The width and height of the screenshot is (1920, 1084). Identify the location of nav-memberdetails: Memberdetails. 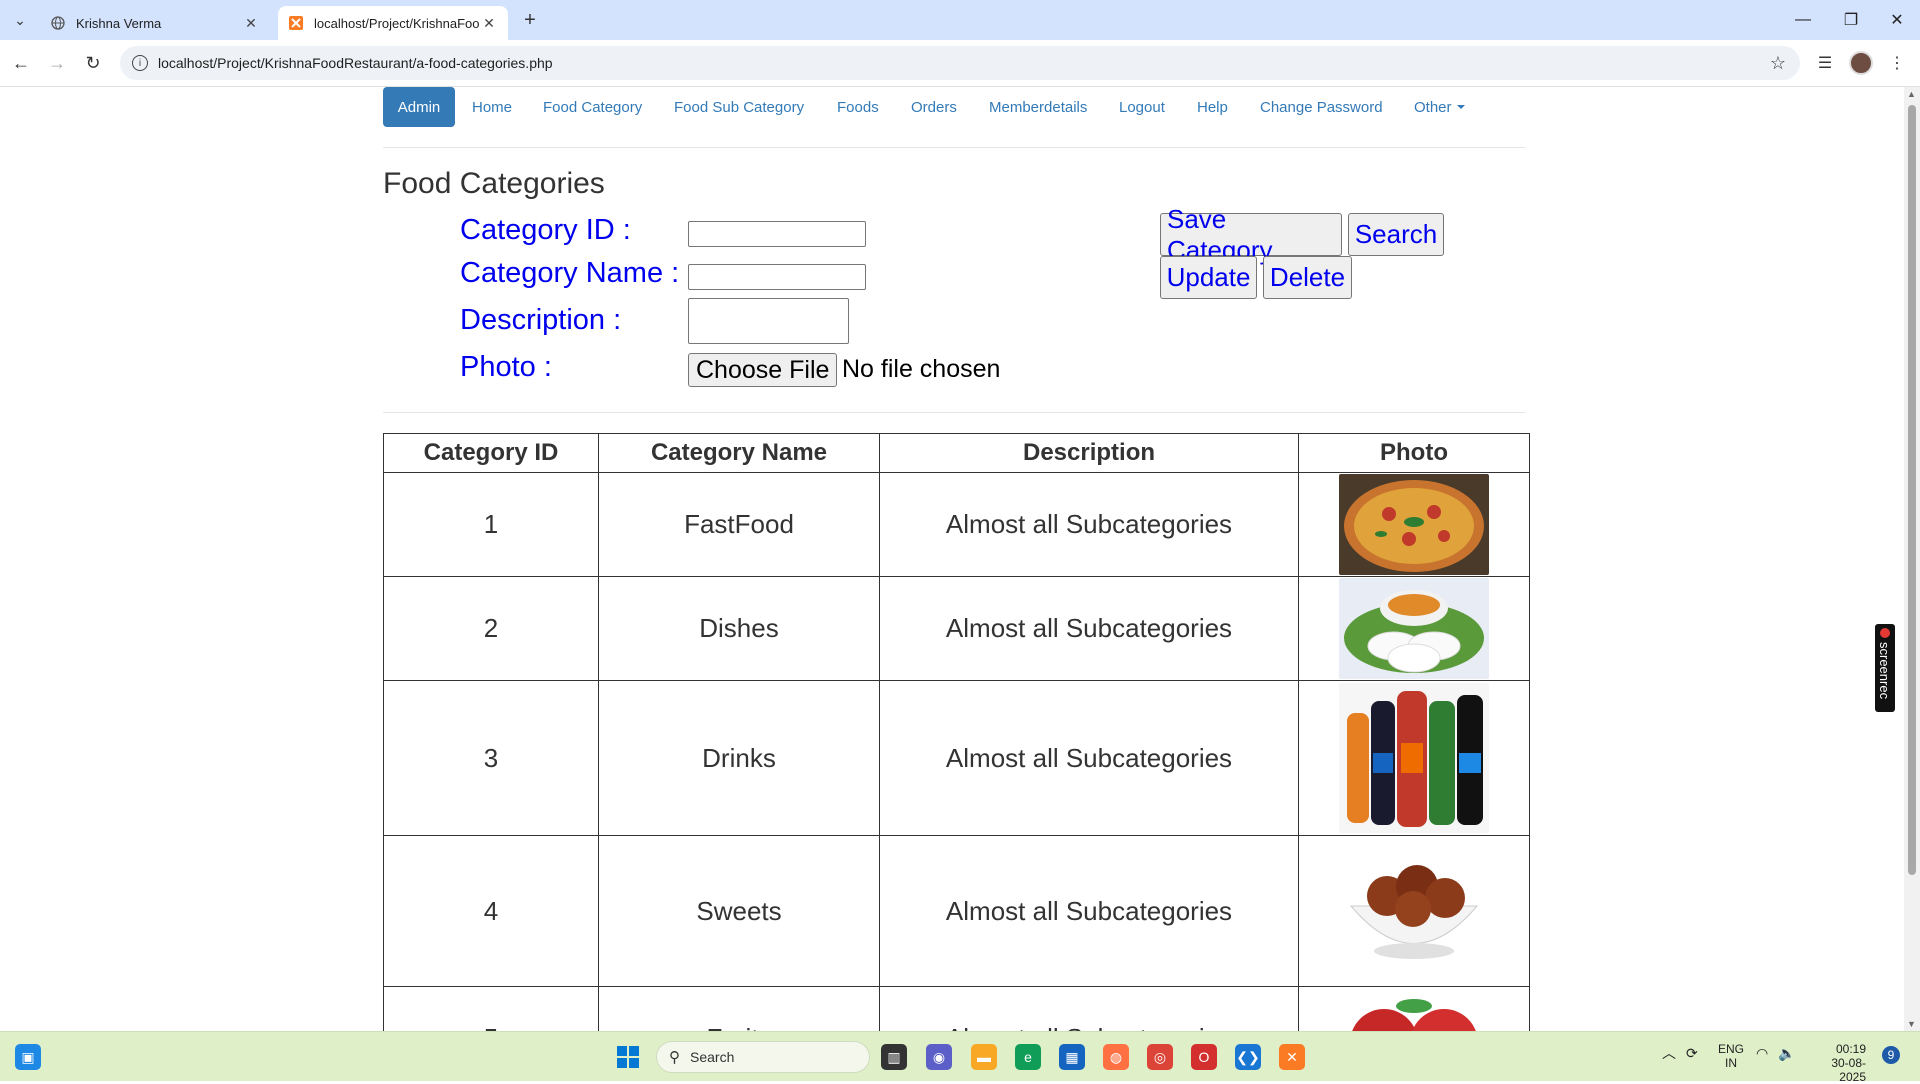
(1038, 107).